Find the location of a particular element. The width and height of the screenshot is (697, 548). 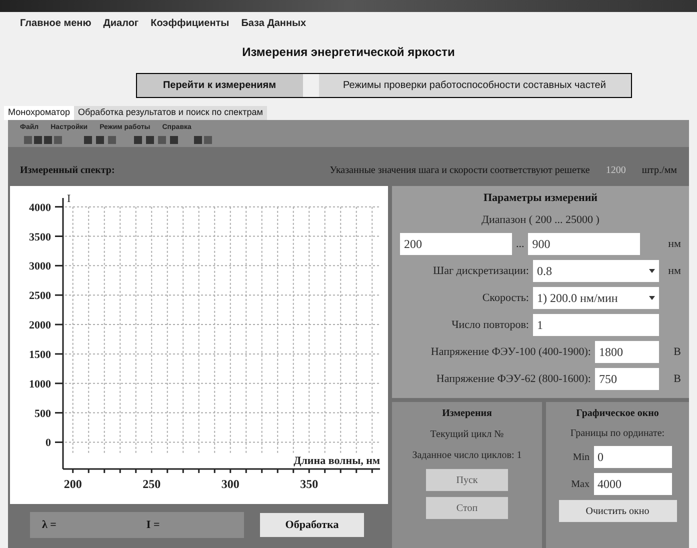

toolbar-icons-drawing is located at coordinates (119, 140).